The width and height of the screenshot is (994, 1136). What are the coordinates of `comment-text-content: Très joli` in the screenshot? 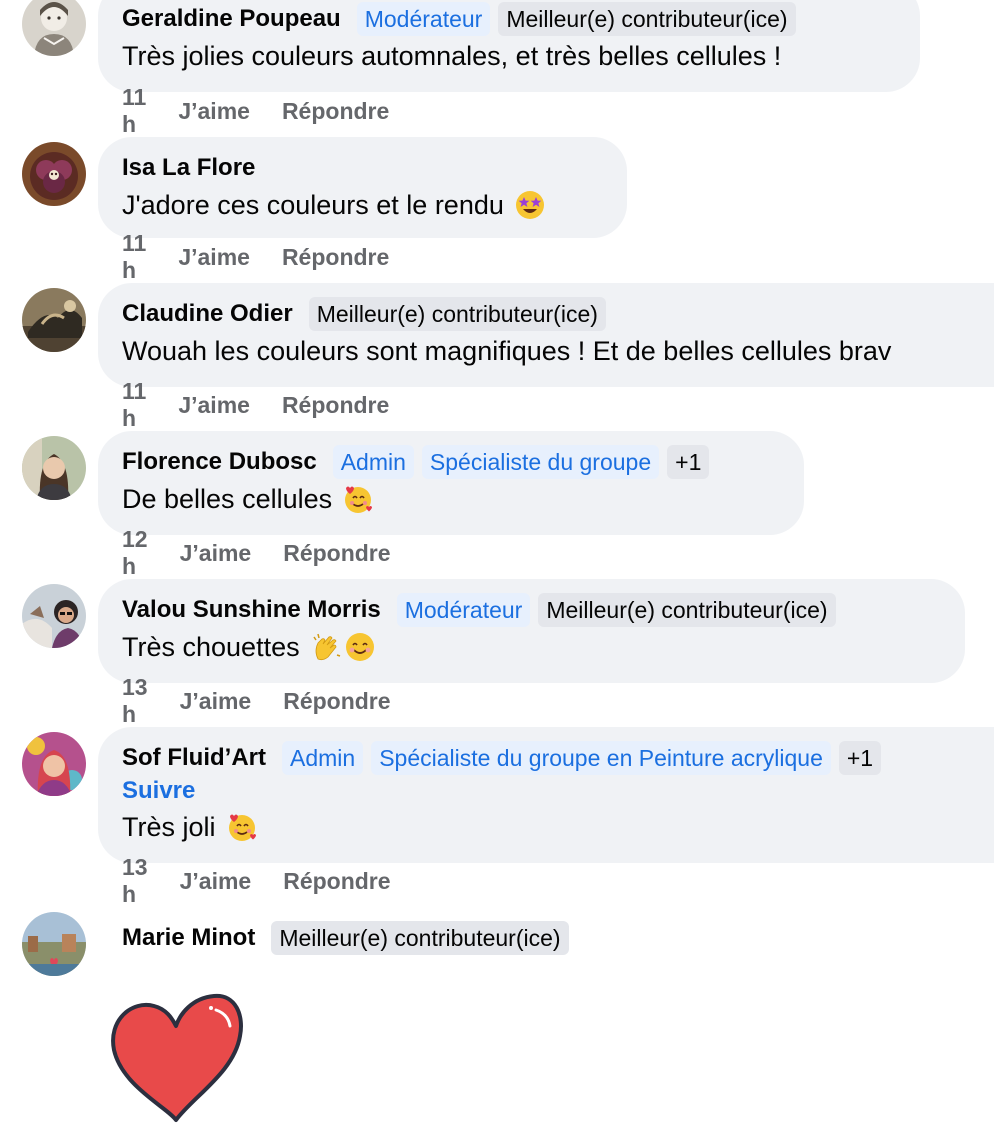 It's located at (169, 827).